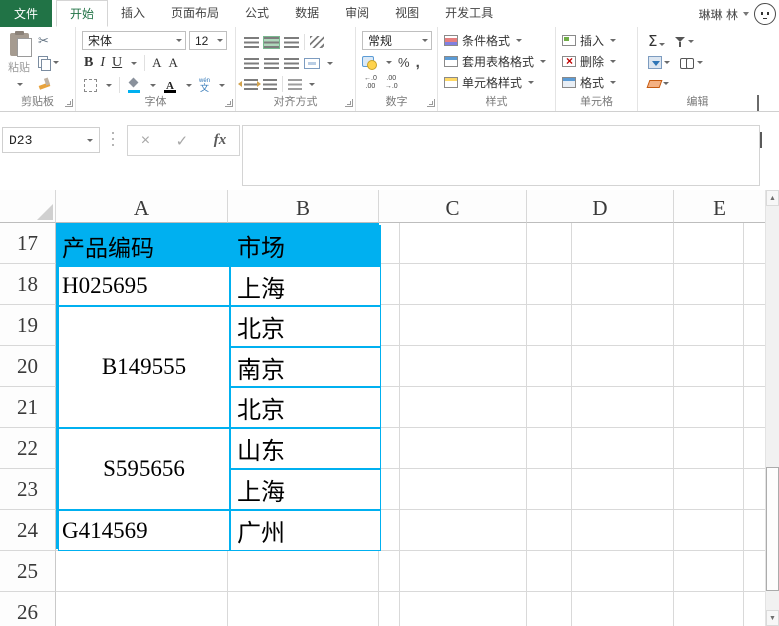 The image size is (779, 626). I want to click on row-header-17: 17, so click(28, 243).